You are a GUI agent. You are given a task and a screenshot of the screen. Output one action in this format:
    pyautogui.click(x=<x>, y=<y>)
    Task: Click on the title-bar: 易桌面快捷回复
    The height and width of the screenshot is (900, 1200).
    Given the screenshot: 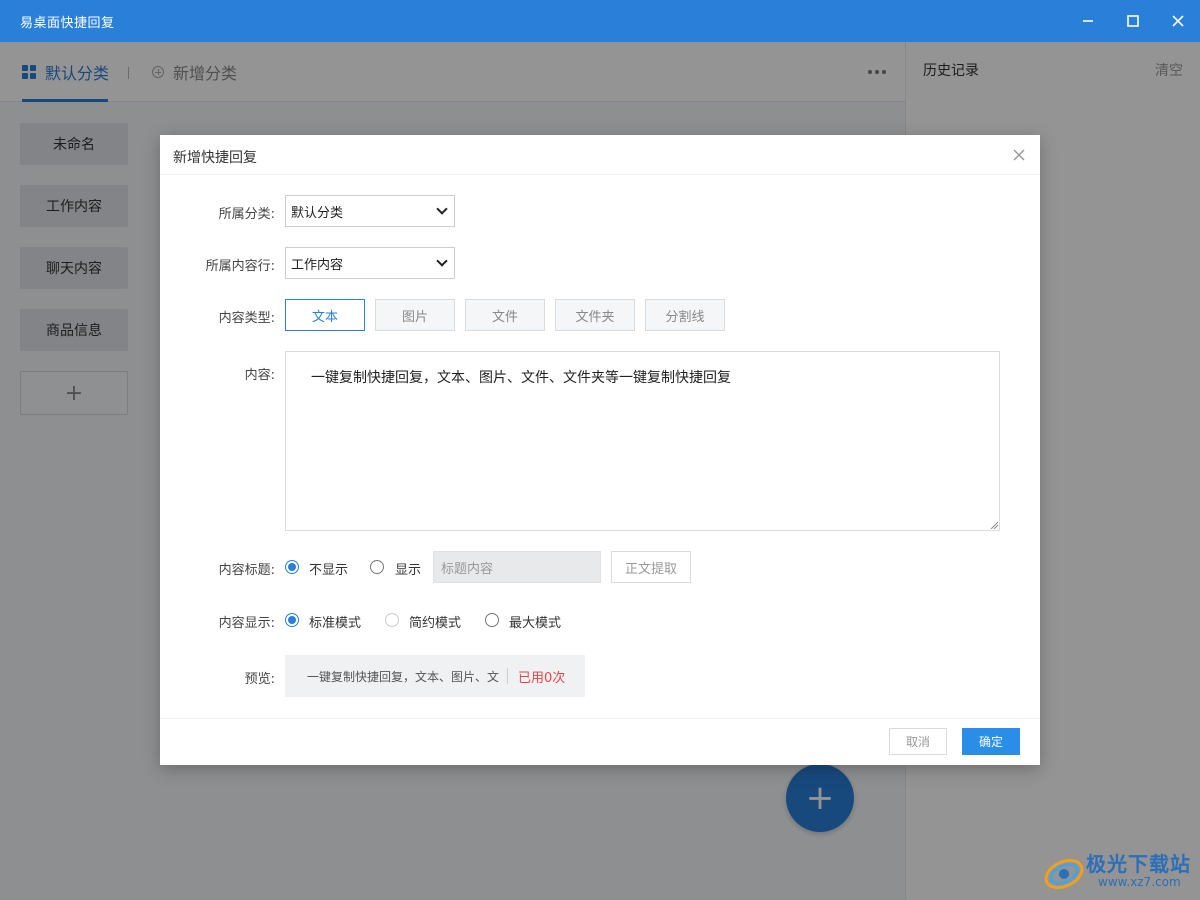 What is the action you would take?
    pyautogui.click(x=600, y=21)
    